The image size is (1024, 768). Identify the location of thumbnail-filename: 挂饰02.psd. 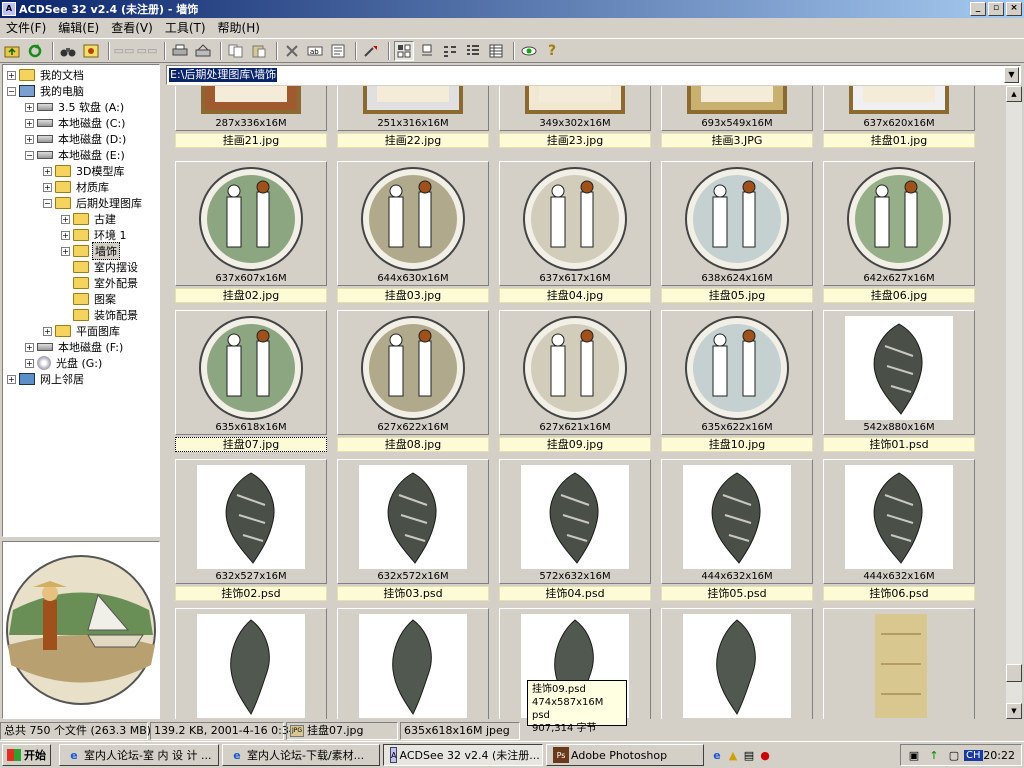
(251, 593).